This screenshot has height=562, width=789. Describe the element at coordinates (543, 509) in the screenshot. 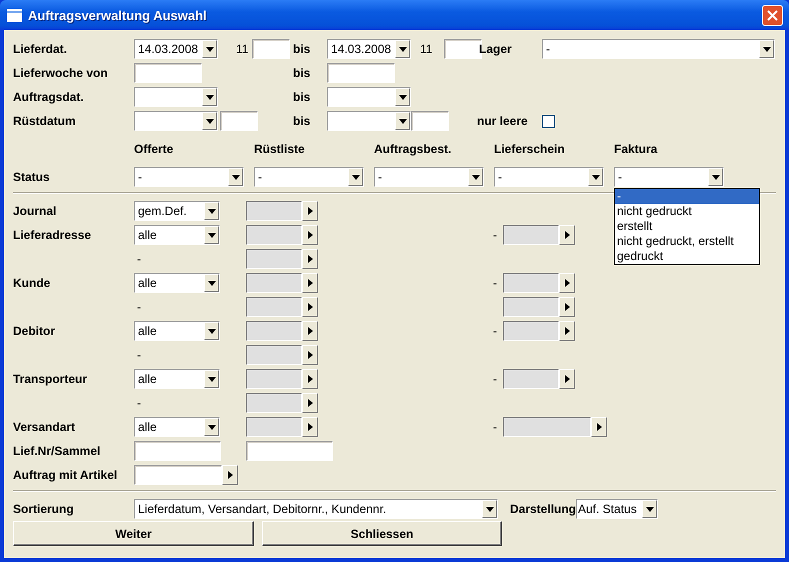

I see `field-label: Darstellung` at that location.